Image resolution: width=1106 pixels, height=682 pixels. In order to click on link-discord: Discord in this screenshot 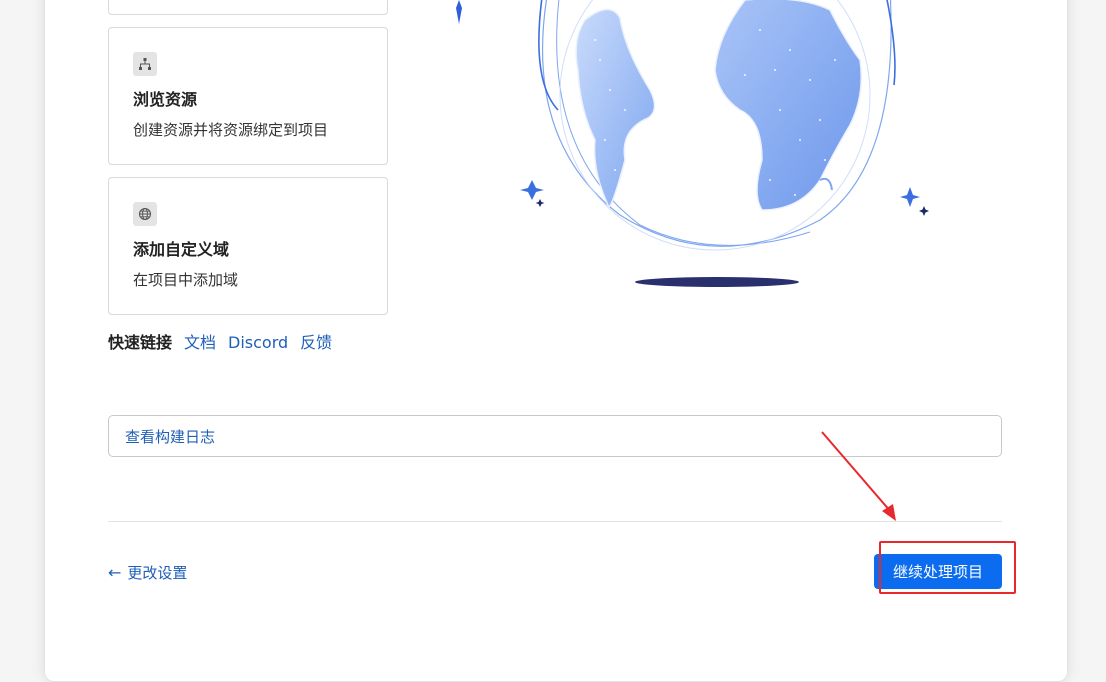, I will do `click(258, 342)`.